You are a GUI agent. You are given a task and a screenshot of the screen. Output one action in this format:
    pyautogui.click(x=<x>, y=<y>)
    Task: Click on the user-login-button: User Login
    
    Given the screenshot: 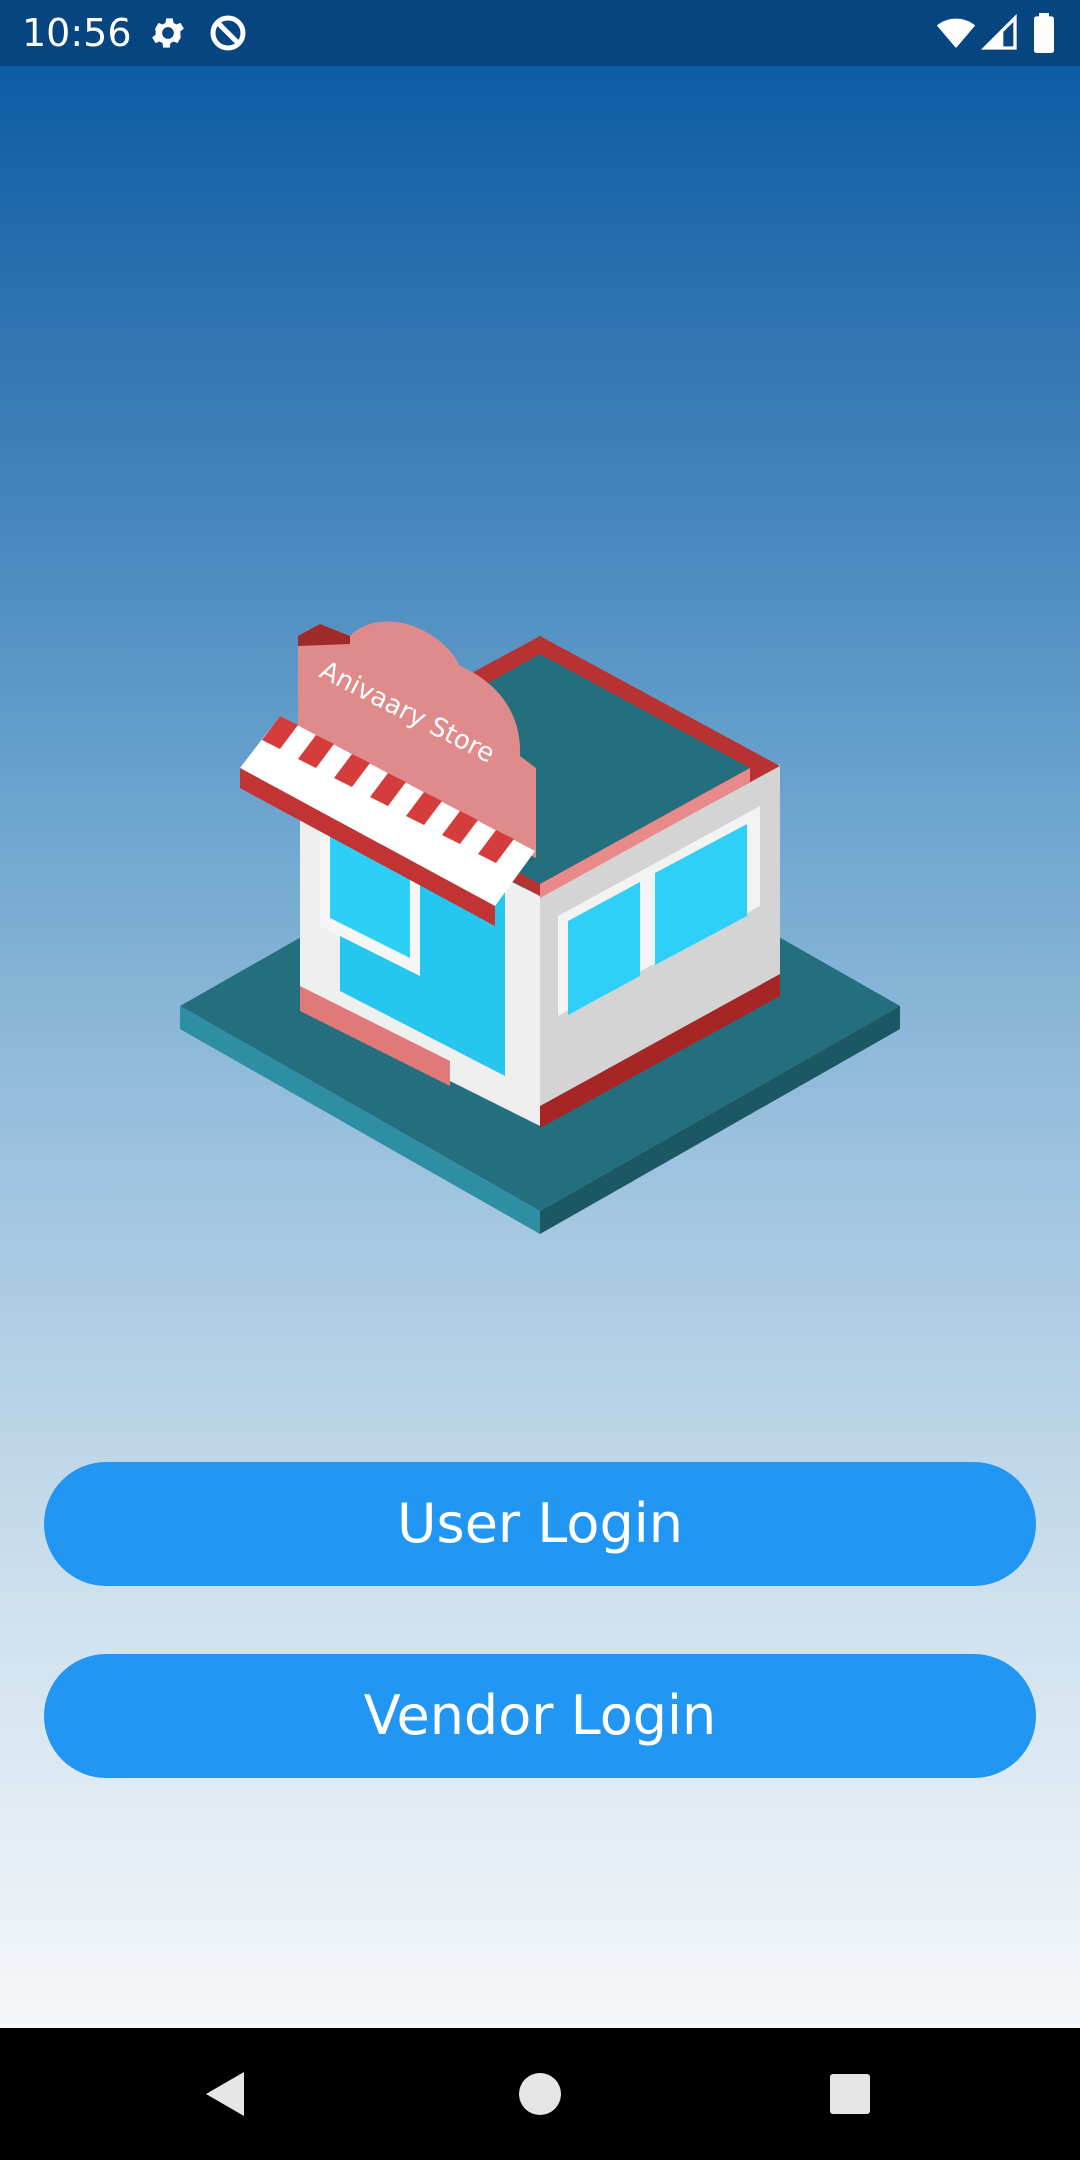 What is the action you would take?
    pyautogui.click(x=540, y=1524)
    